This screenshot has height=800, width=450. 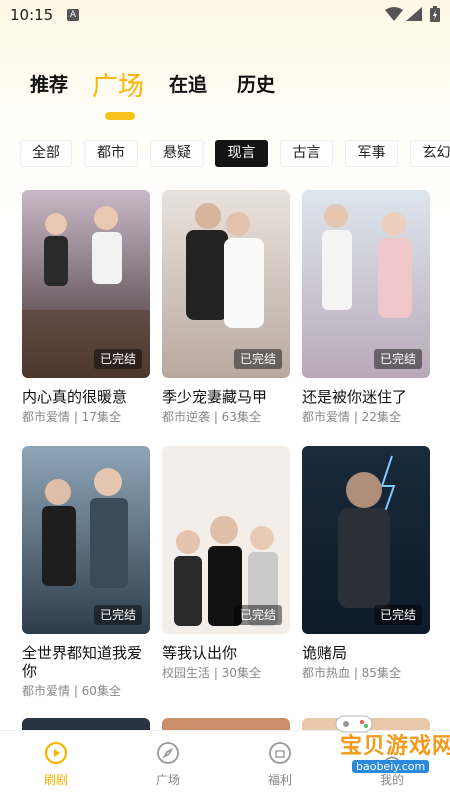 What do you see at coordinates (226, 653) in the screenshot?
I see `drama-title: 等我认出你` at bounding box center [226, 653].